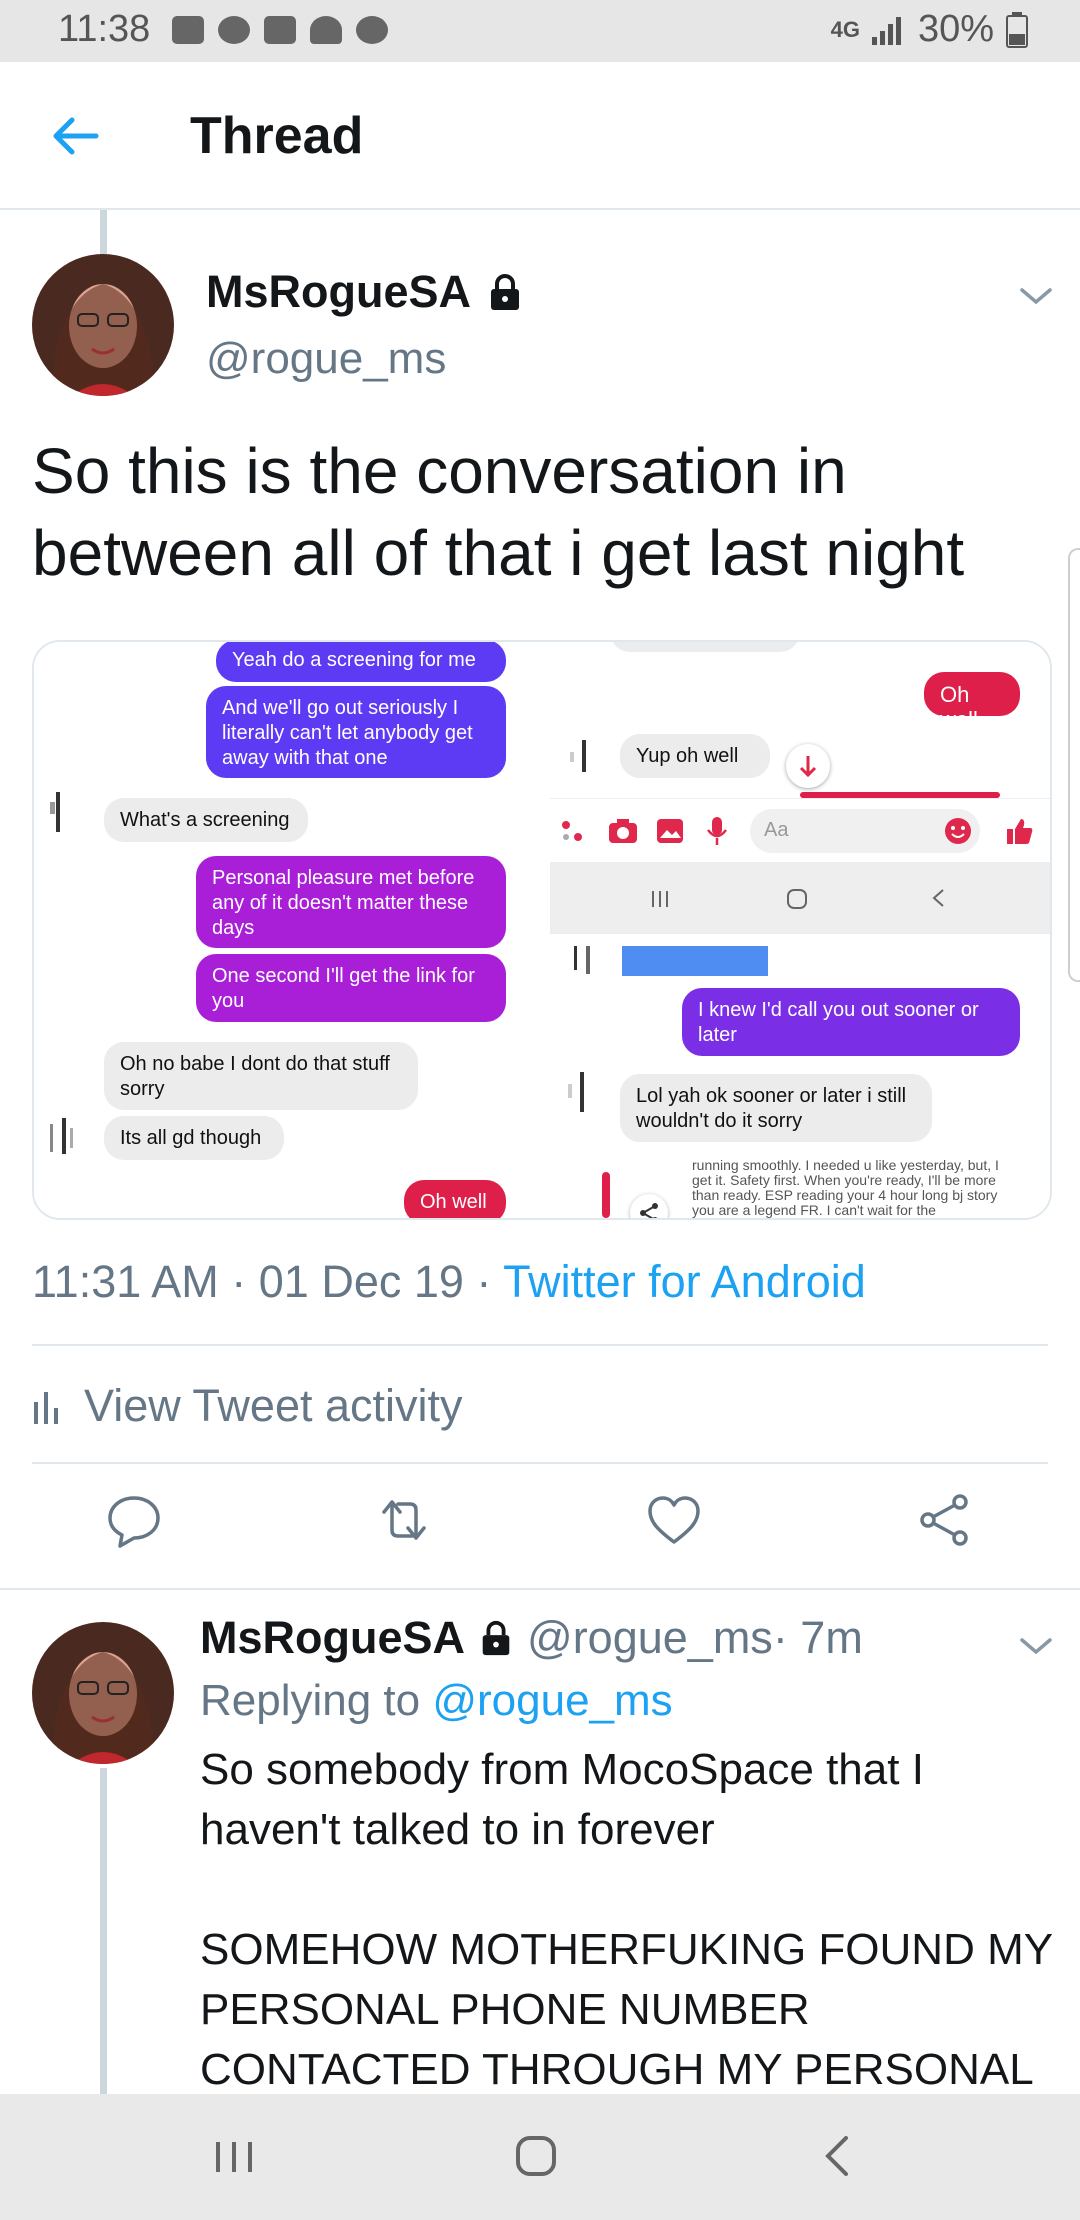 The height and width of the screenshot is (2220, 1080). What do you see at coordinates (851, 1022) in the screenshot?
I see `chat-bubble: I knew I'd call you out sooner or later` at bounding box center [851, 1022].